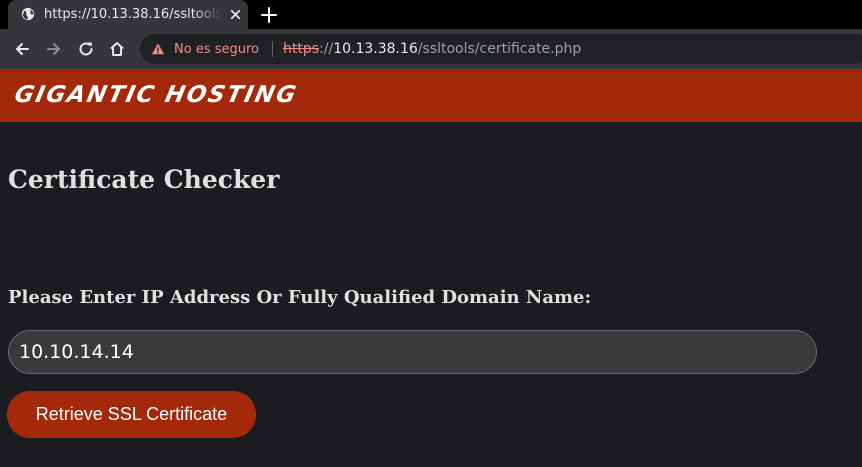  What do you see at coordinates (158, 49) in the screenshot?
I see `warning-icon` at bounding box center [158, 49].